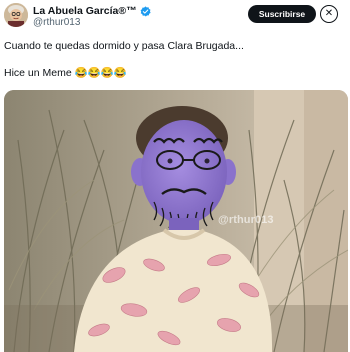  I want to click on author-handle: @rthur013, so click(56, 22).